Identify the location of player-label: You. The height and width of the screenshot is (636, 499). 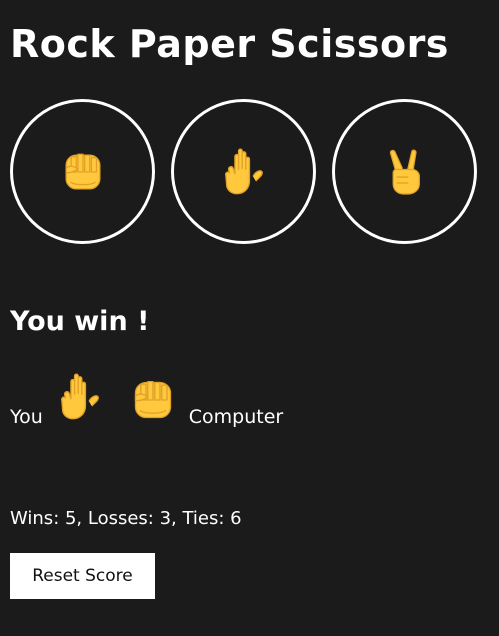
(26, 417).